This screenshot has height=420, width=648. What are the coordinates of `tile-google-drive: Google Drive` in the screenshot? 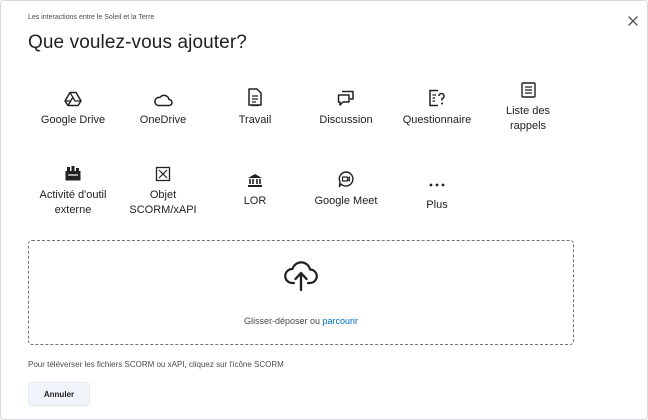 It's located at (73, 115).